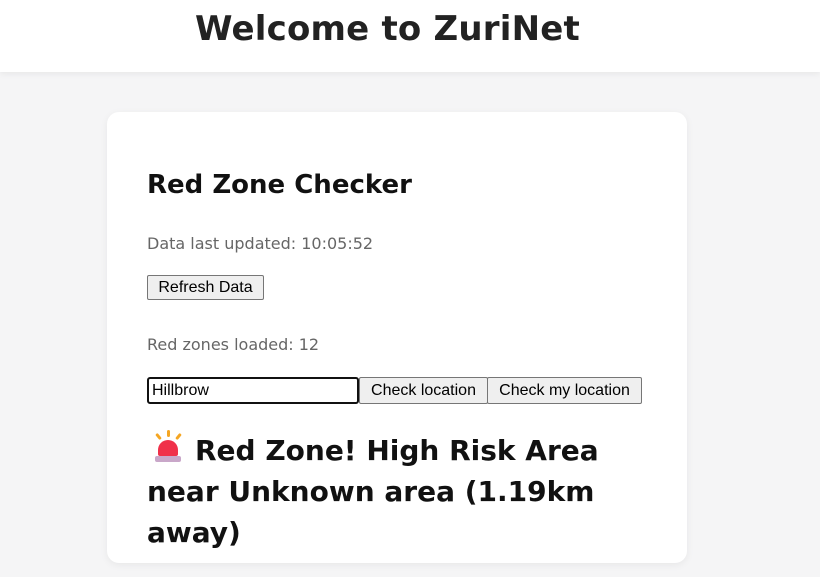 This screenshot has height=577, width=820. Describe the element at coordinates (564, 390) in the screenshot. I see `check-my-location-button: Check my location` at that location.